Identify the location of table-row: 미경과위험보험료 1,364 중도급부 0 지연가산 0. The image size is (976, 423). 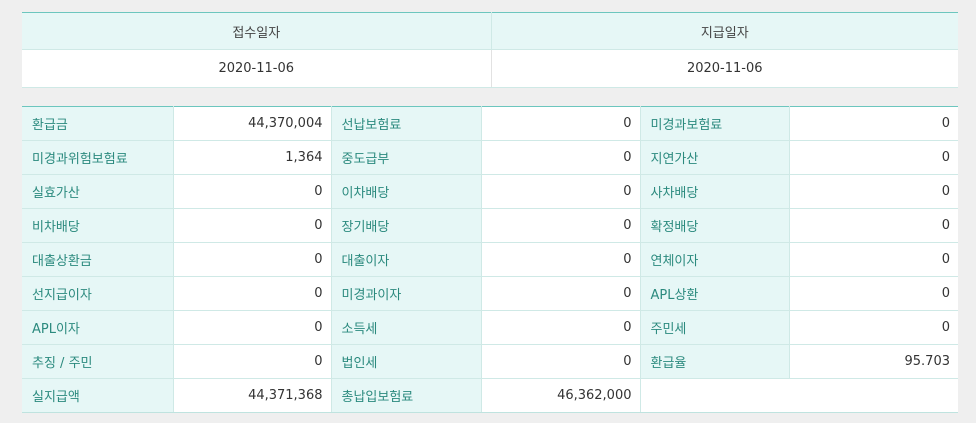
(490, 157).